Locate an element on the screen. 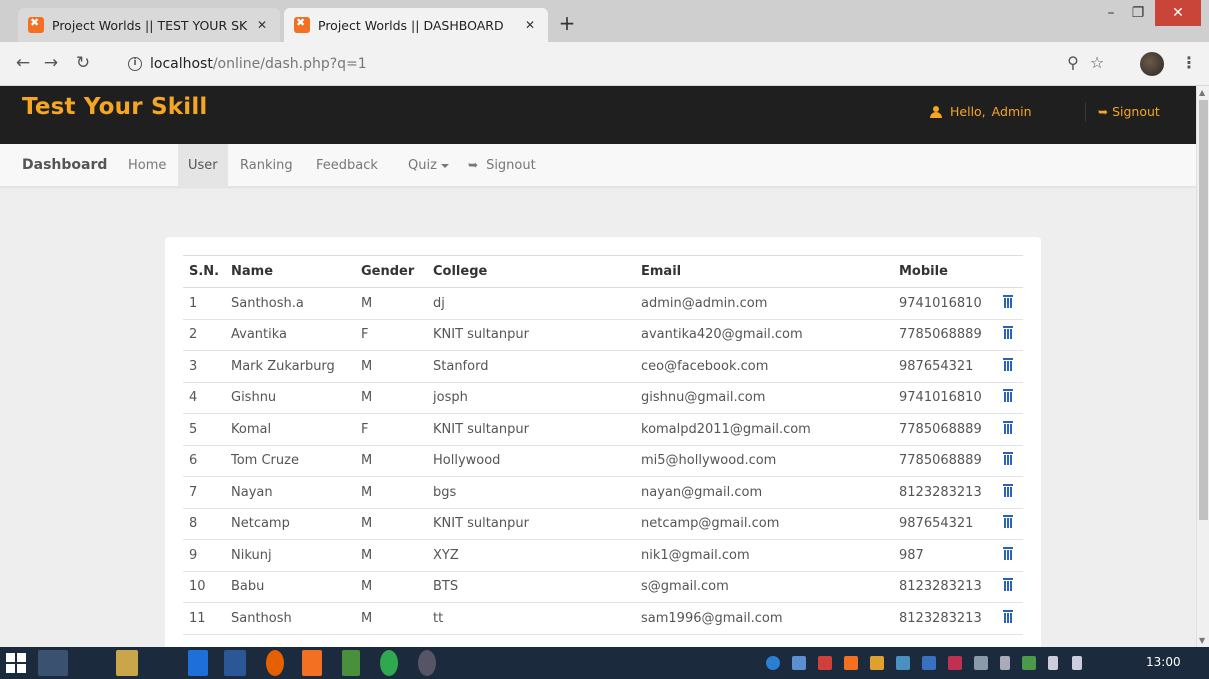 This screenshot has width=1209, height=679. browser-tab-dashboard: Project Worlds || DASHBOARD ✕ is located at coordinates (416, 25).